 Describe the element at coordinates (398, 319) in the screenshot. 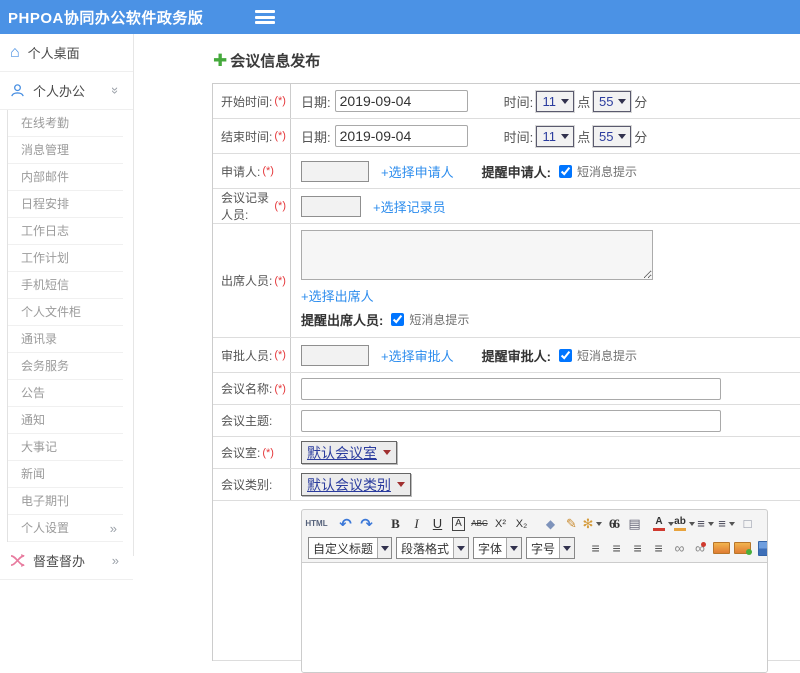

I see `attendees-sms-checkbox` at that location.